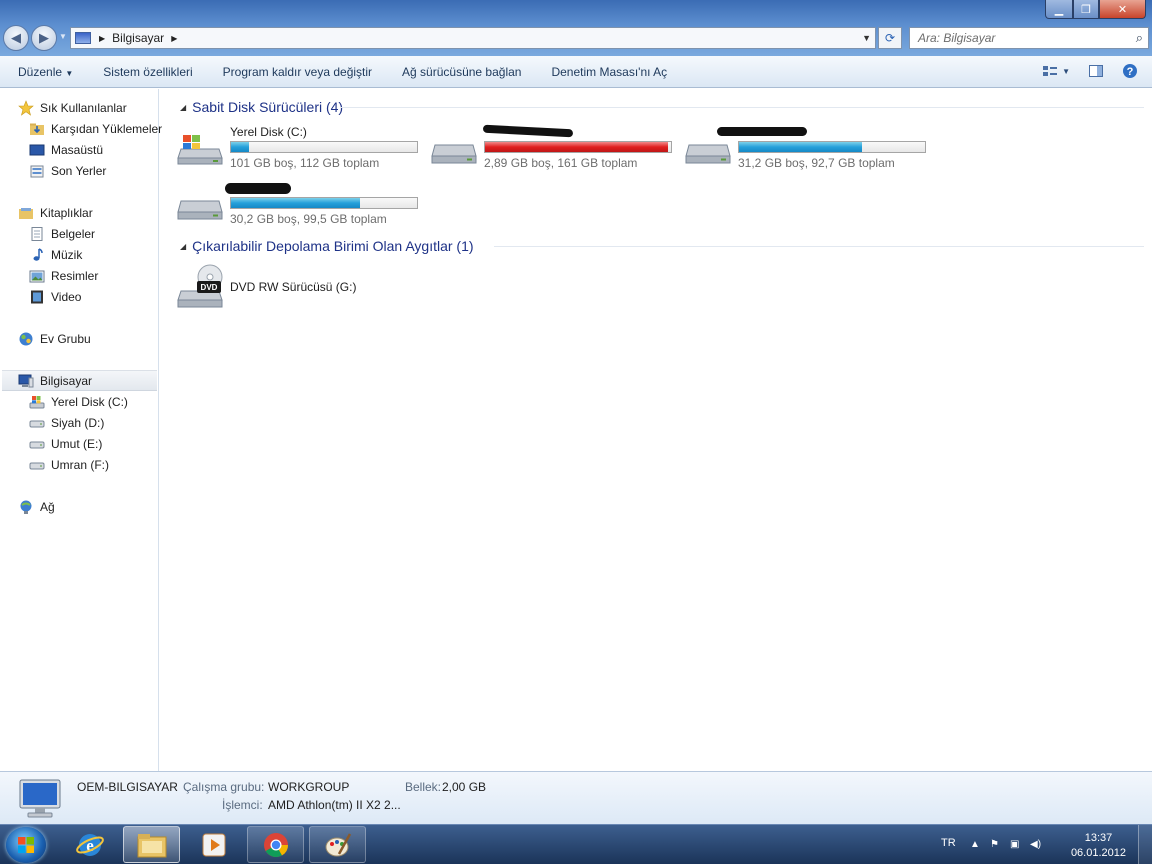 The height and width of the screenshot is (864, 1152). I want to click on open-control-panel-button: Denetim Masası'nı Aç, so click(609, 72).